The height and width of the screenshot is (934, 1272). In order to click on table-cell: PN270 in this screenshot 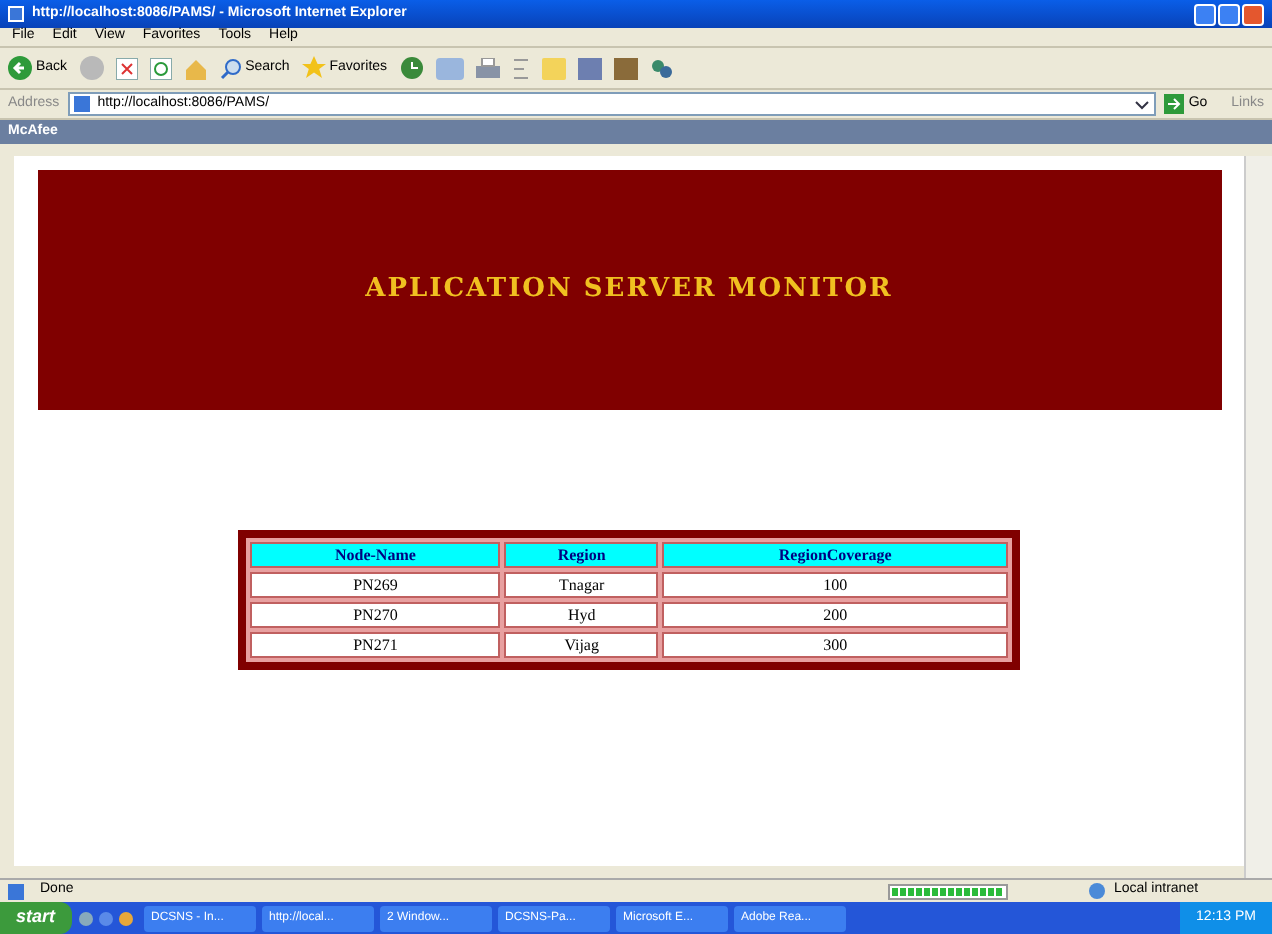, I will do `click(375, 615)`.